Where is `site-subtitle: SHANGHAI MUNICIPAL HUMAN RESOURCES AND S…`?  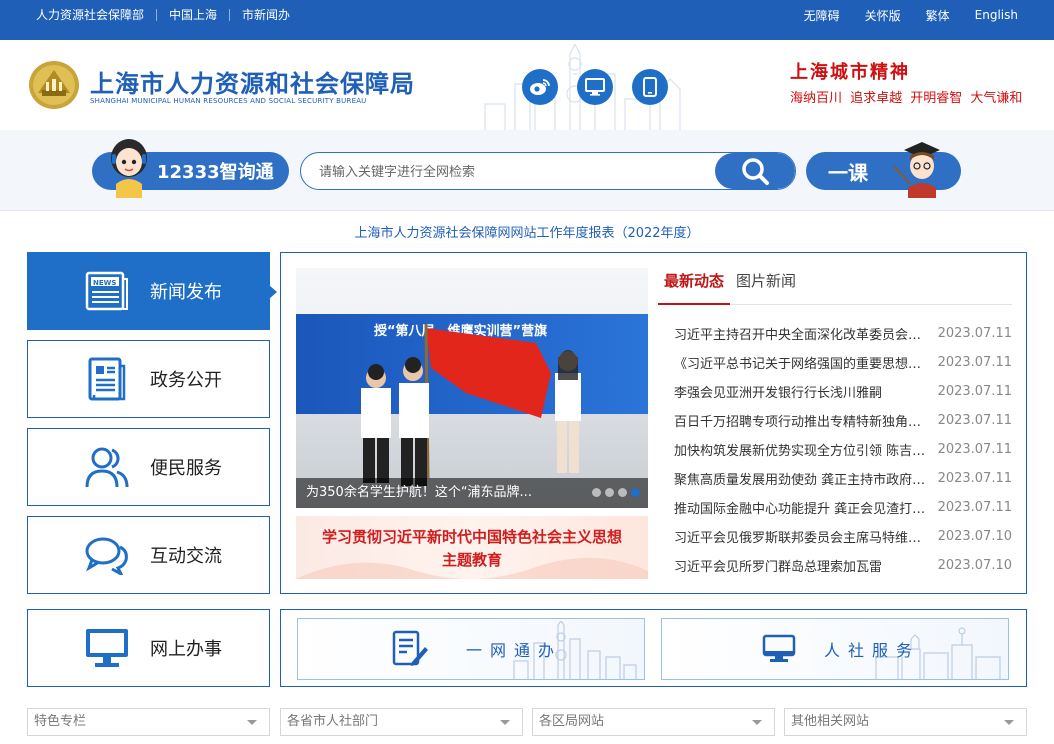 site-subtitle: SHANGHAI MUNICIPAL HUMAN RESOURCES AND S… is located at coordinates (228, 101).